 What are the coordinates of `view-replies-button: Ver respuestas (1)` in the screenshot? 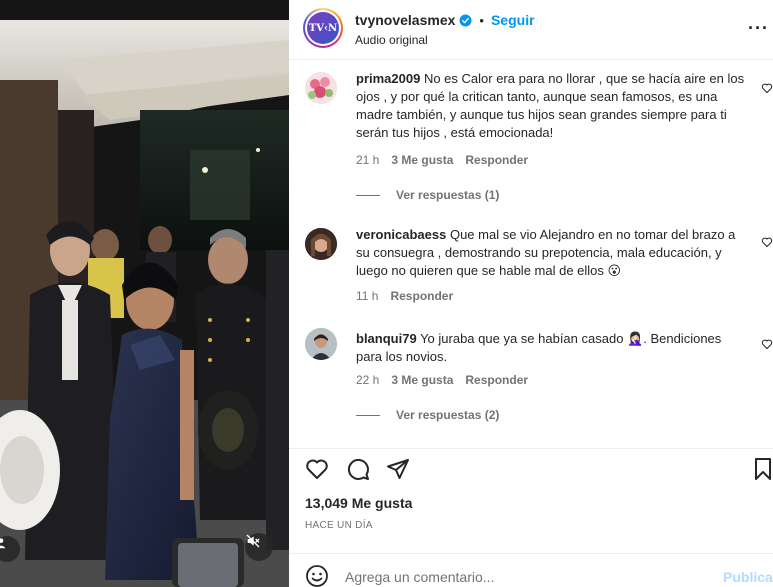 It's located at (427, 195).